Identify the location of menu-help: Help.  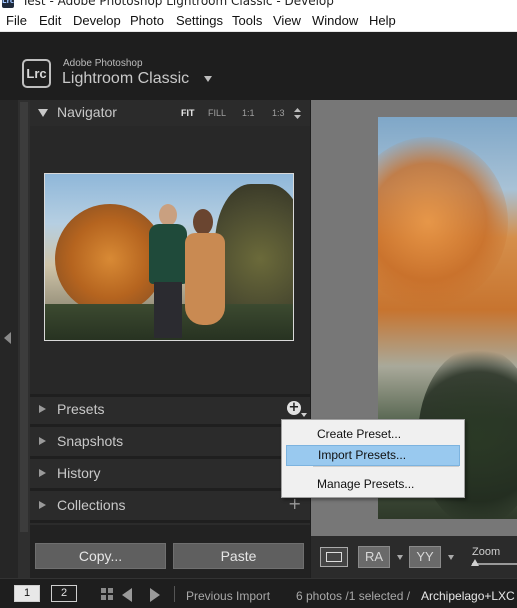
(382, 20).